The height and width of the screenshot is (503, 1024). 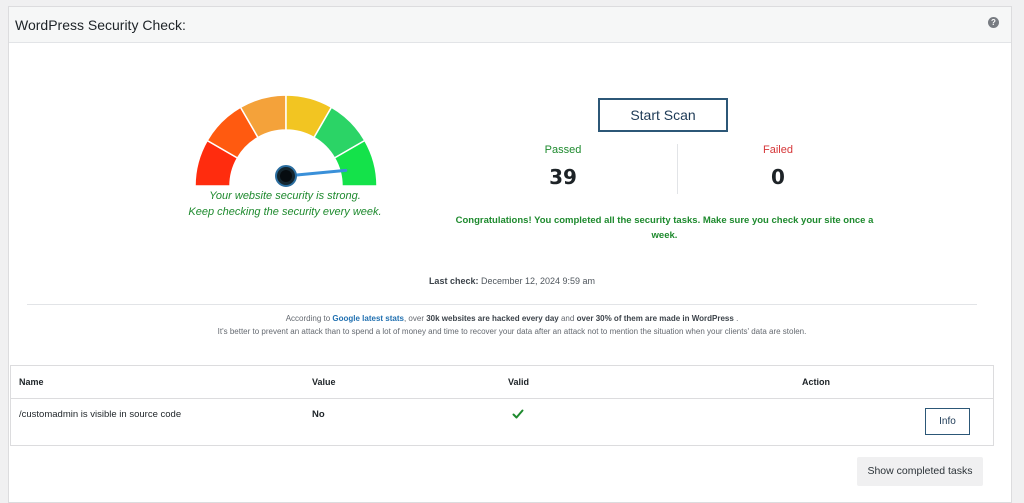 What do you see at coordinates (285, 196) in the screenshot?
I see `gauge-message-line1: Your website security is strong.` at bounding box center [285, 196].